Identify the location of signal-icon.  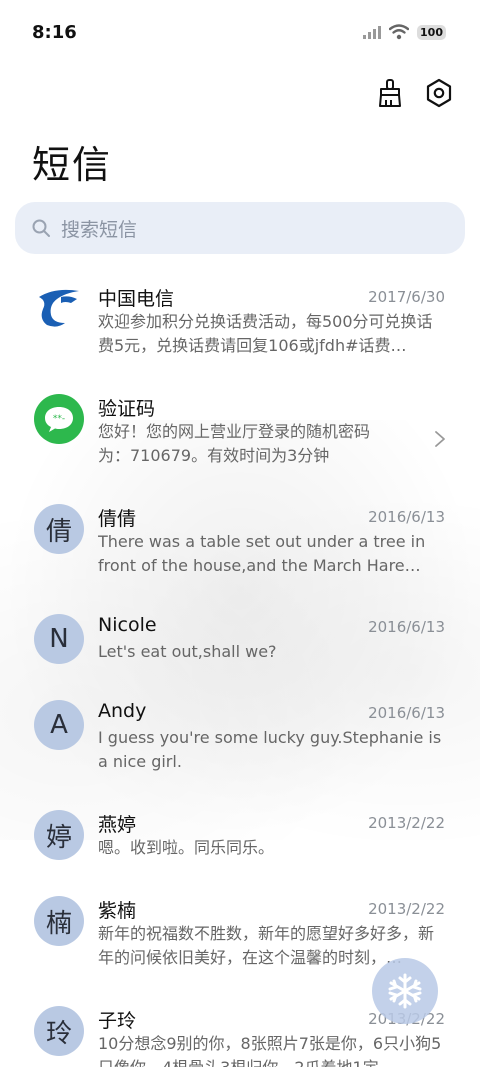
(372, 32).